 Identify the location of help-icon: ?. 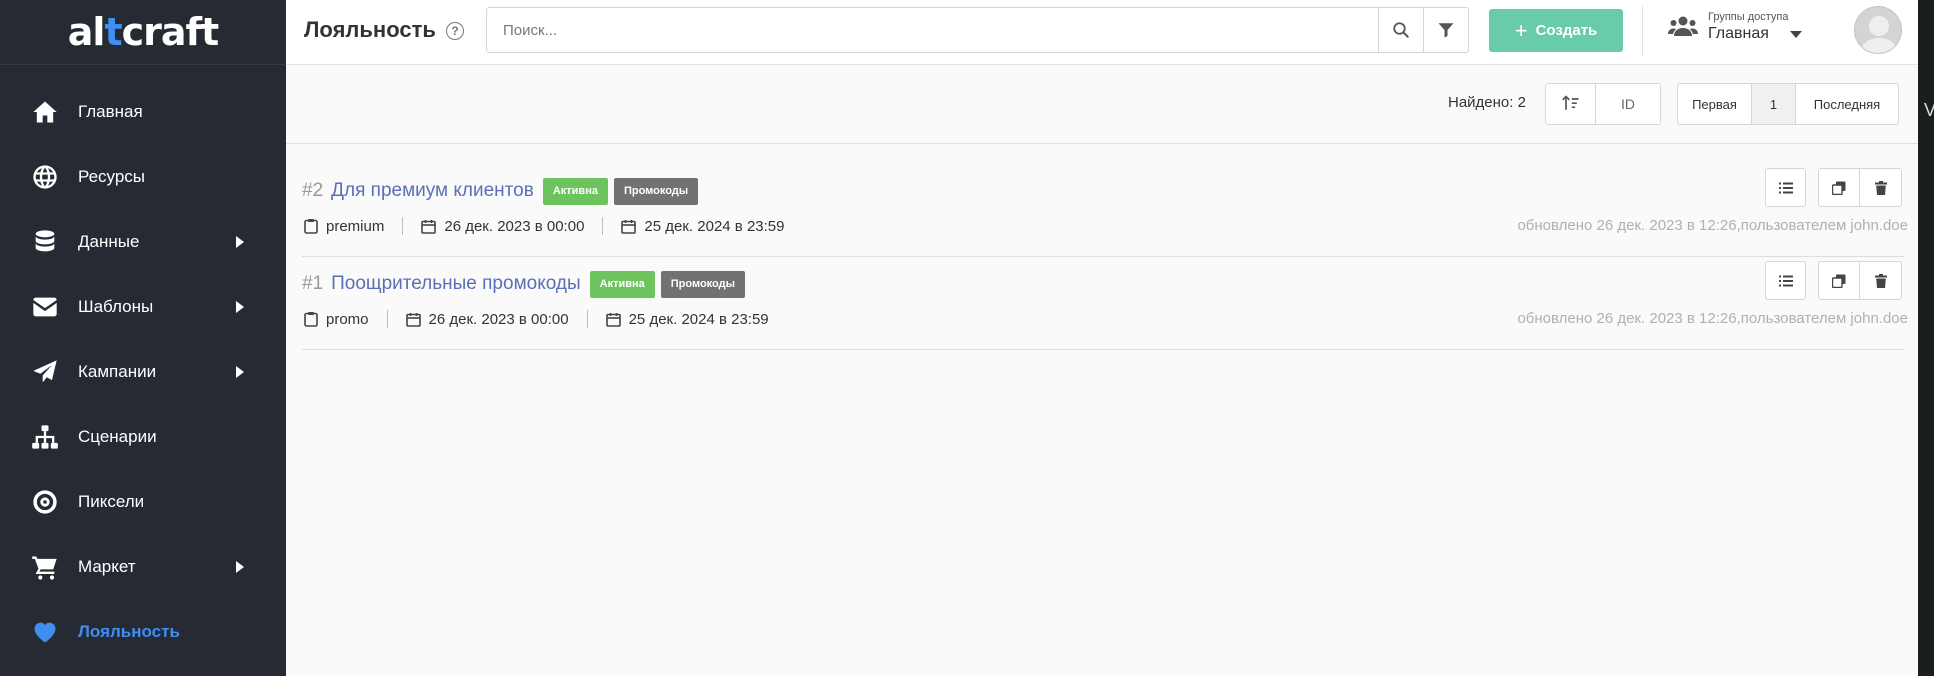
(455, 31).